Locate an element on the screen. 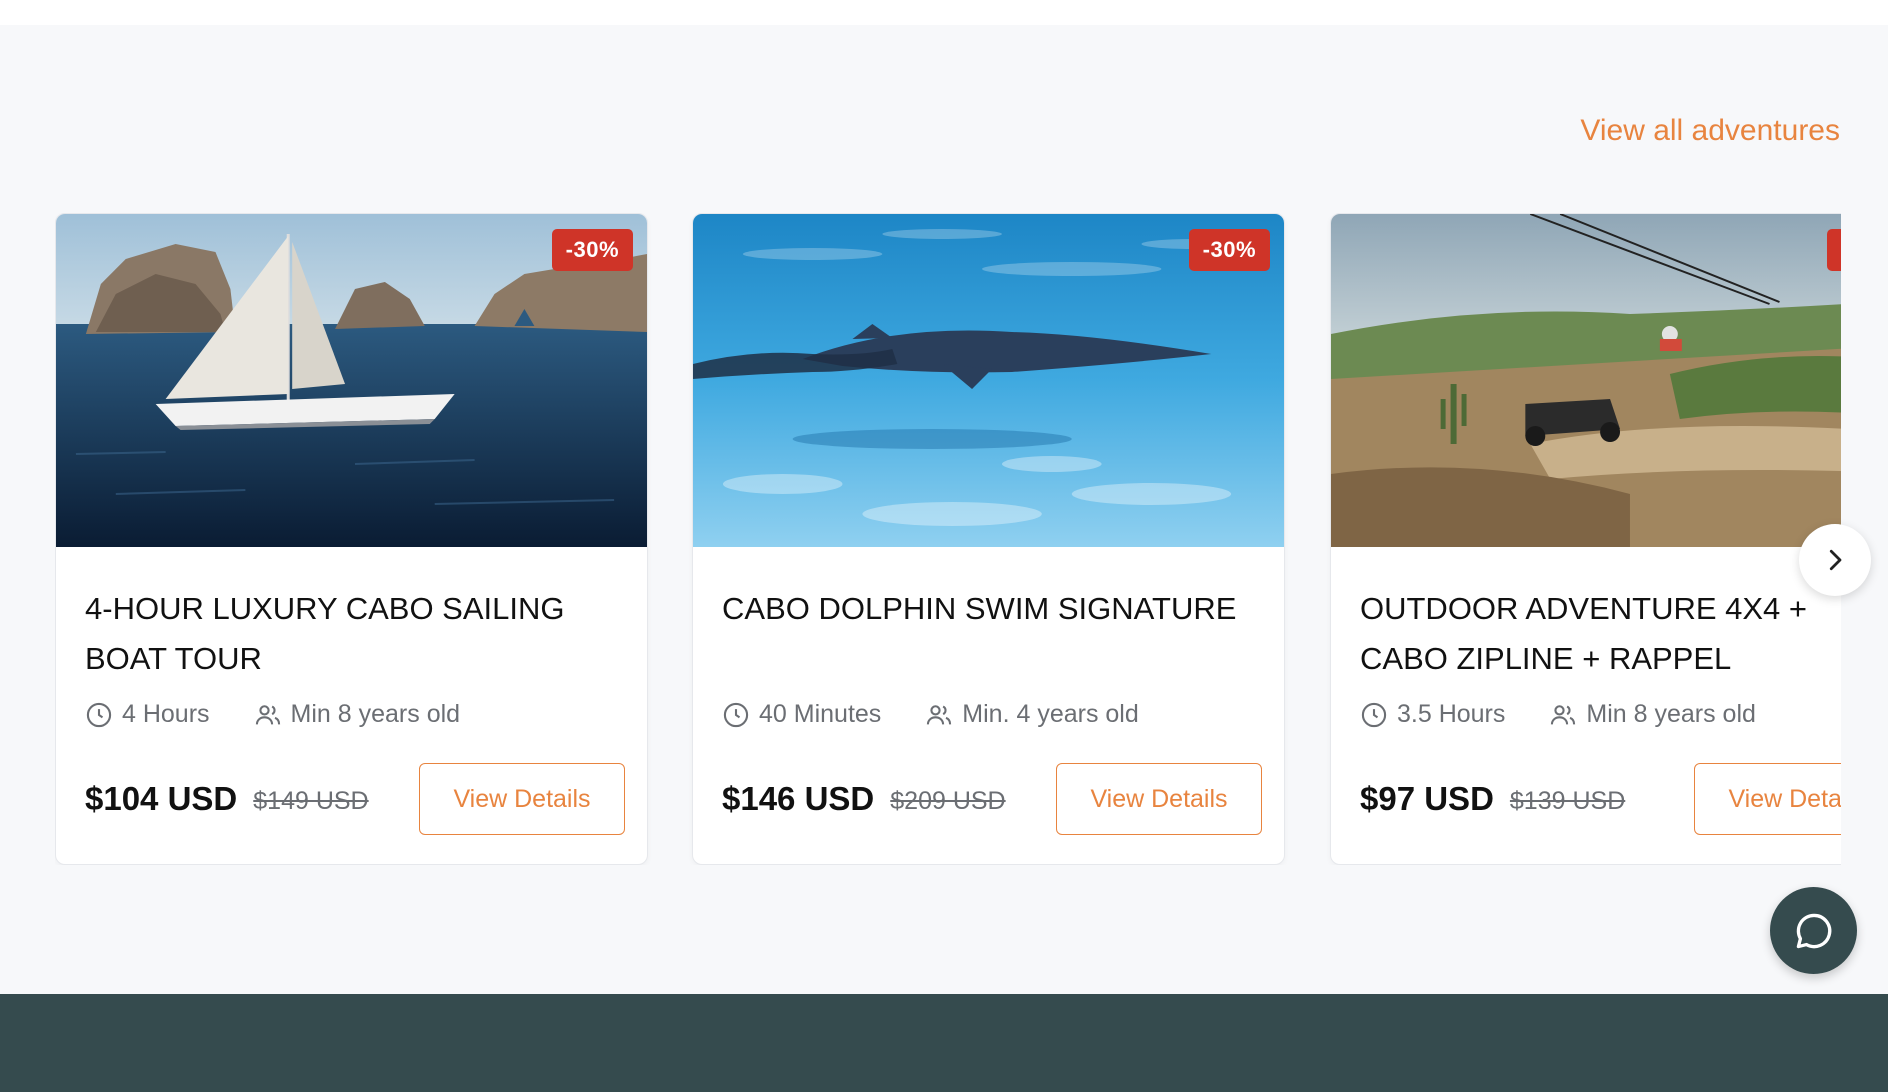 The height and width of the screenshot is (1092, 1888). duration: 3.5 Hours is located at coordinates (1432, 714).